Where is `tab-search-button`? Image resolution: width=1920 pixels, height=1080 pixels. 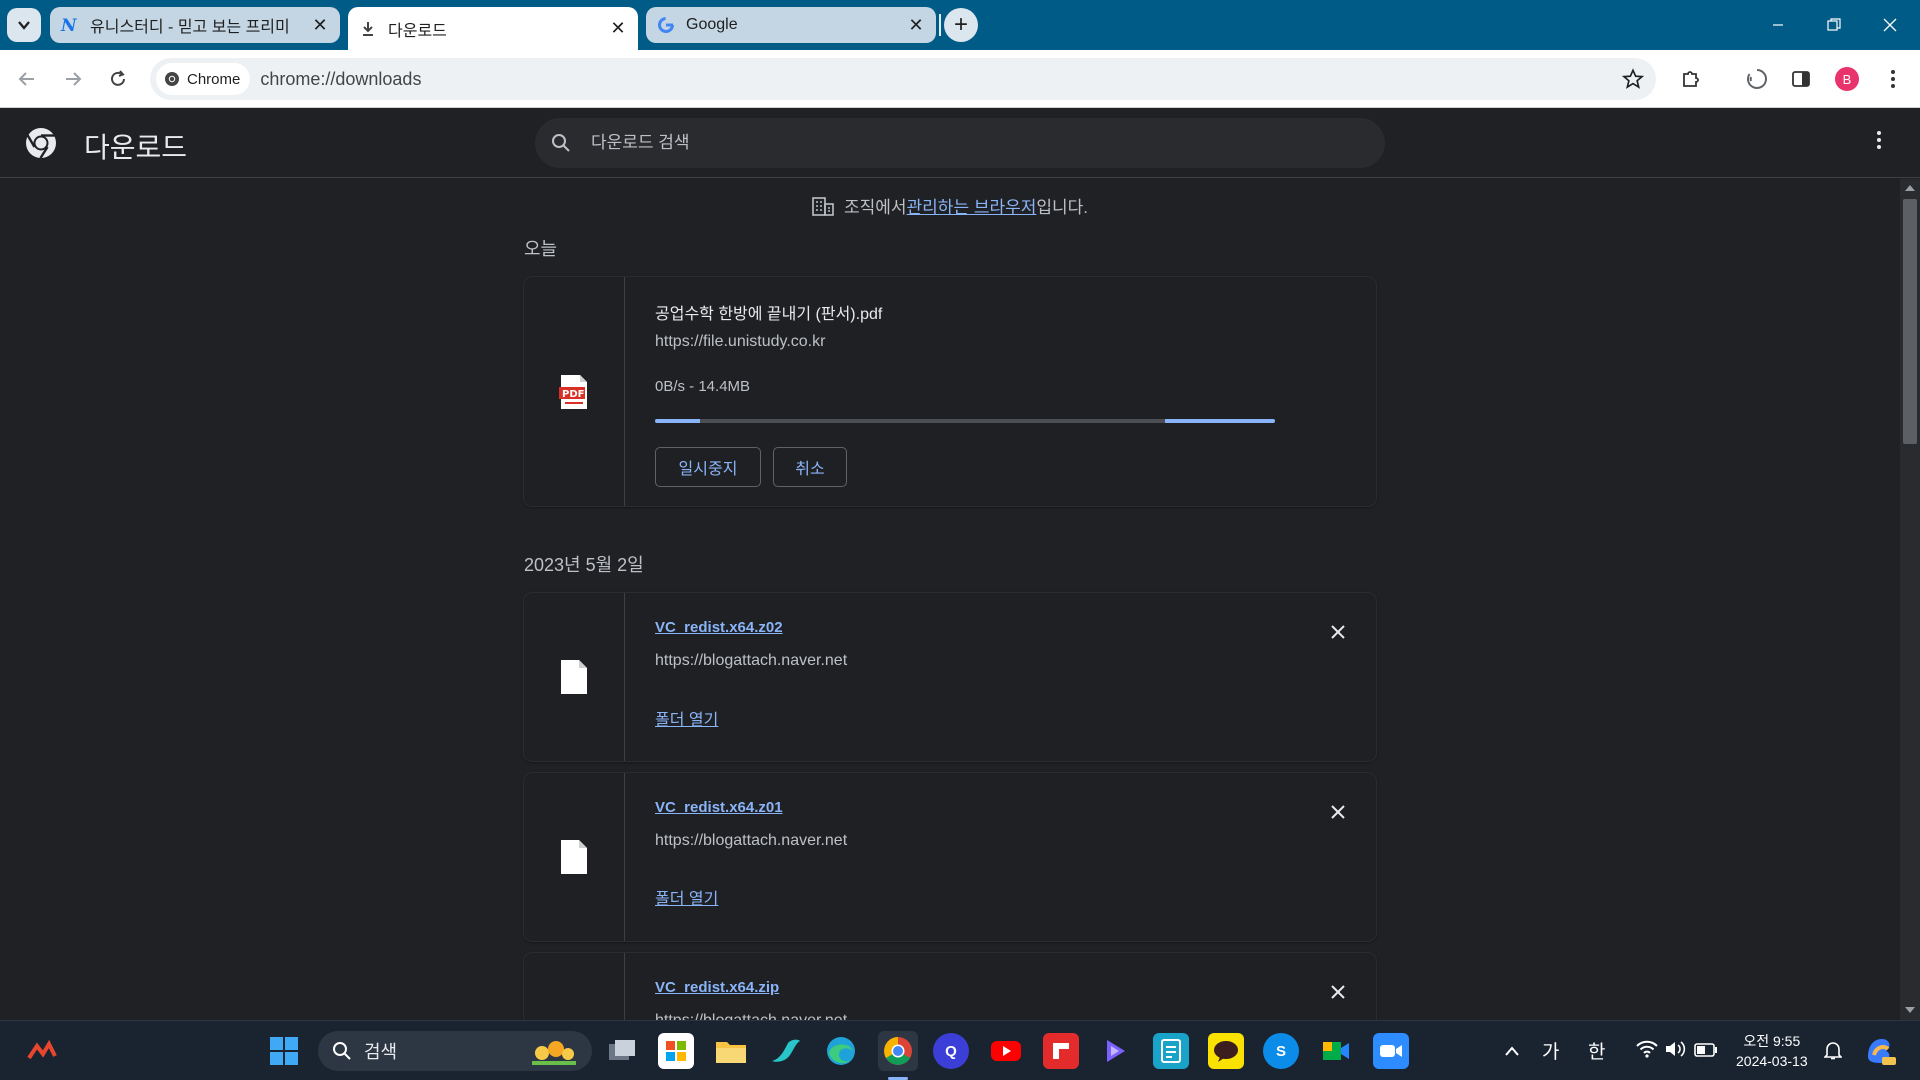 tab-search-button is located at coordinates (24, 25).